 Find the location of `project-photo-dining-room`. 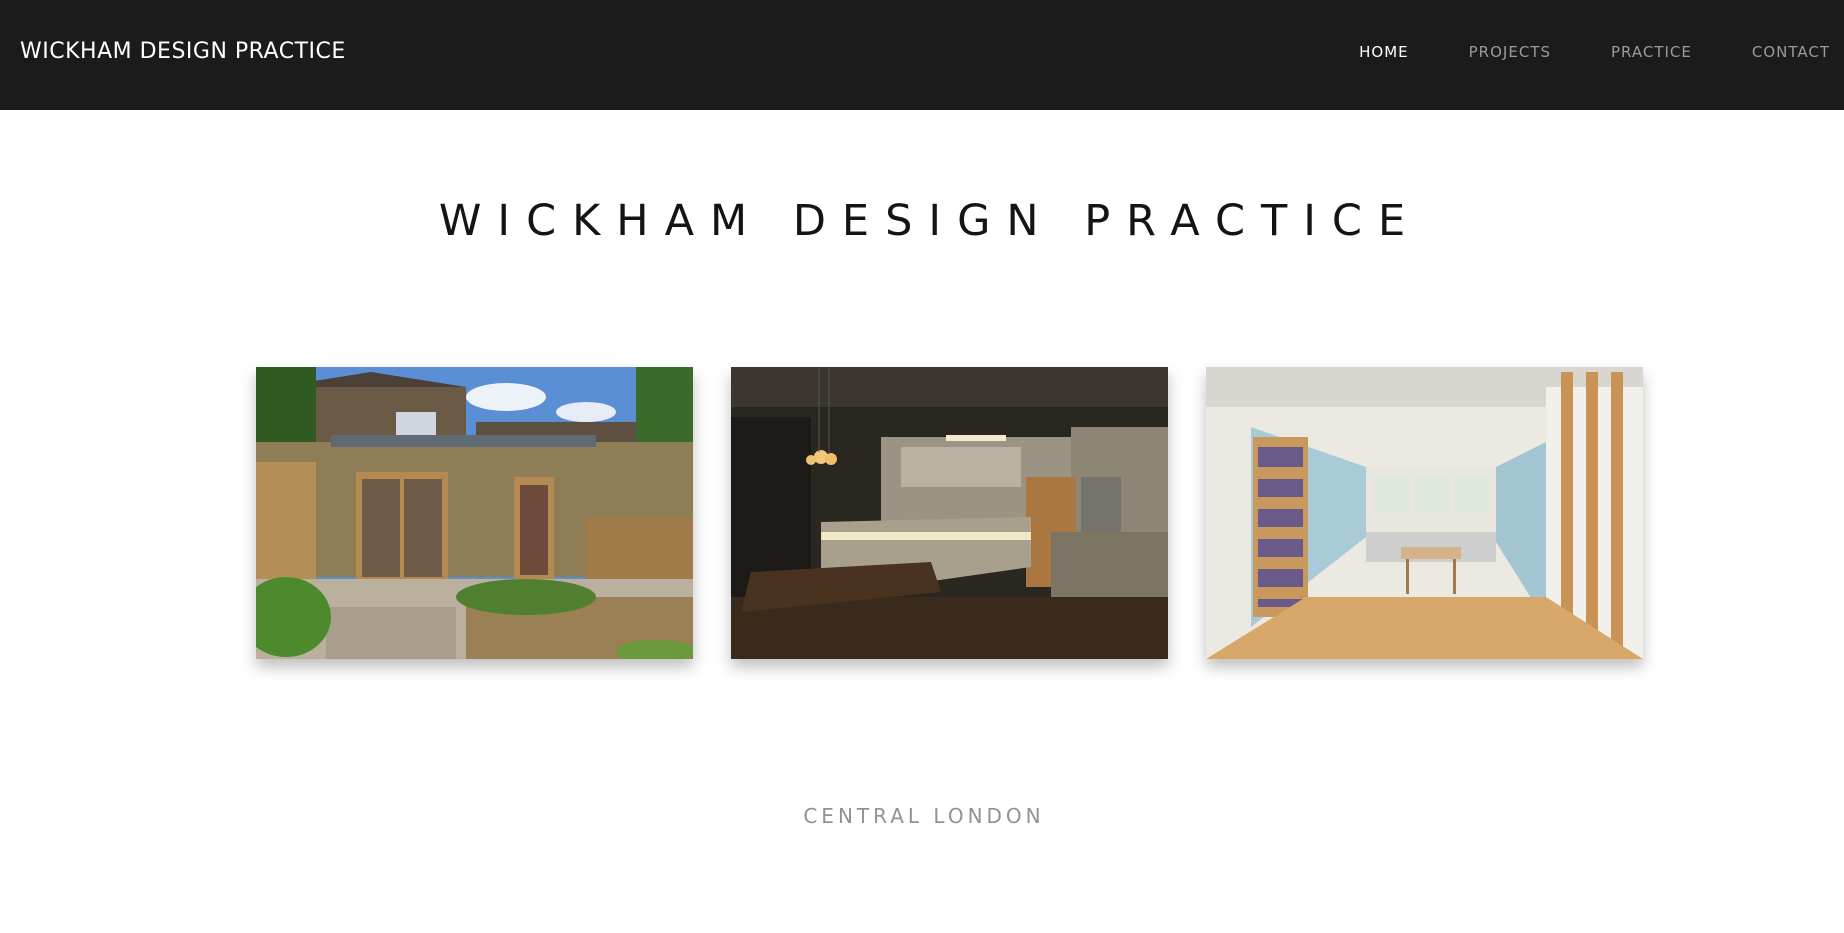

project-photo-dining-room is located at coordinates (1424, 513).